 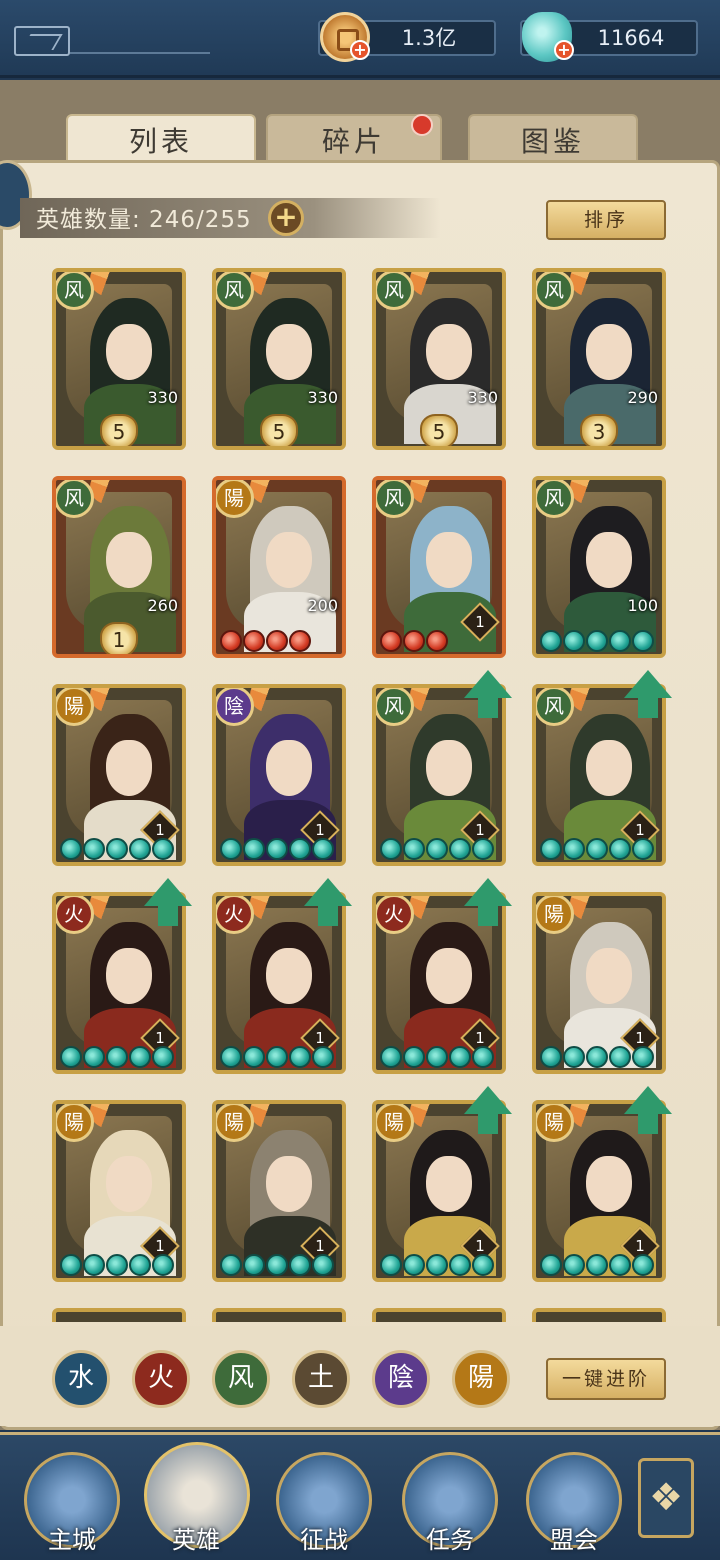 What do you see at coordinates (241, 1379) in the screenshot?
I see `element-filter-button: 风` at bounding box center [241, 1379].